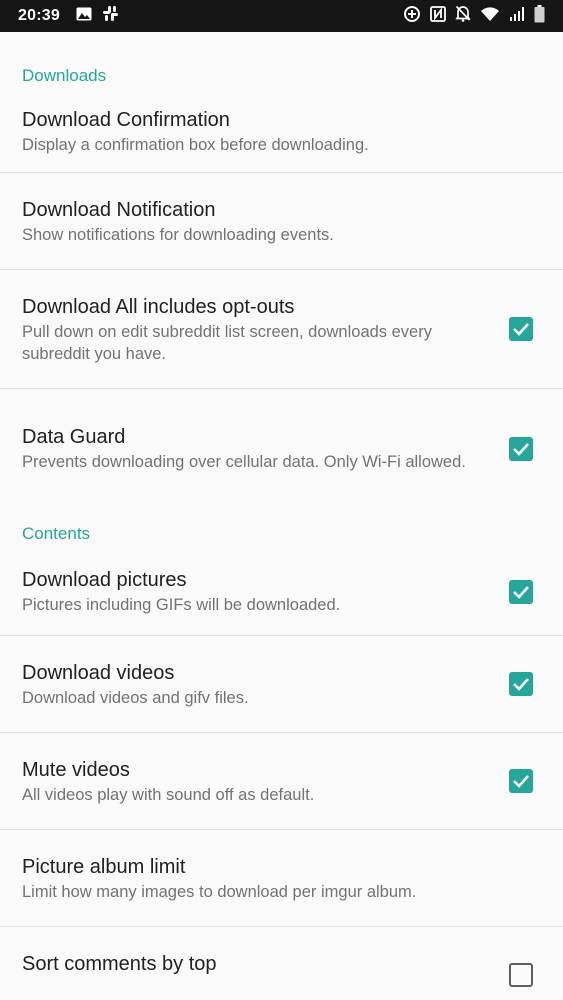 The image size is (563, 1000). Describe the element at coordinates (463, 16) in the screenshot. I see `bell-off-icon` at that location.